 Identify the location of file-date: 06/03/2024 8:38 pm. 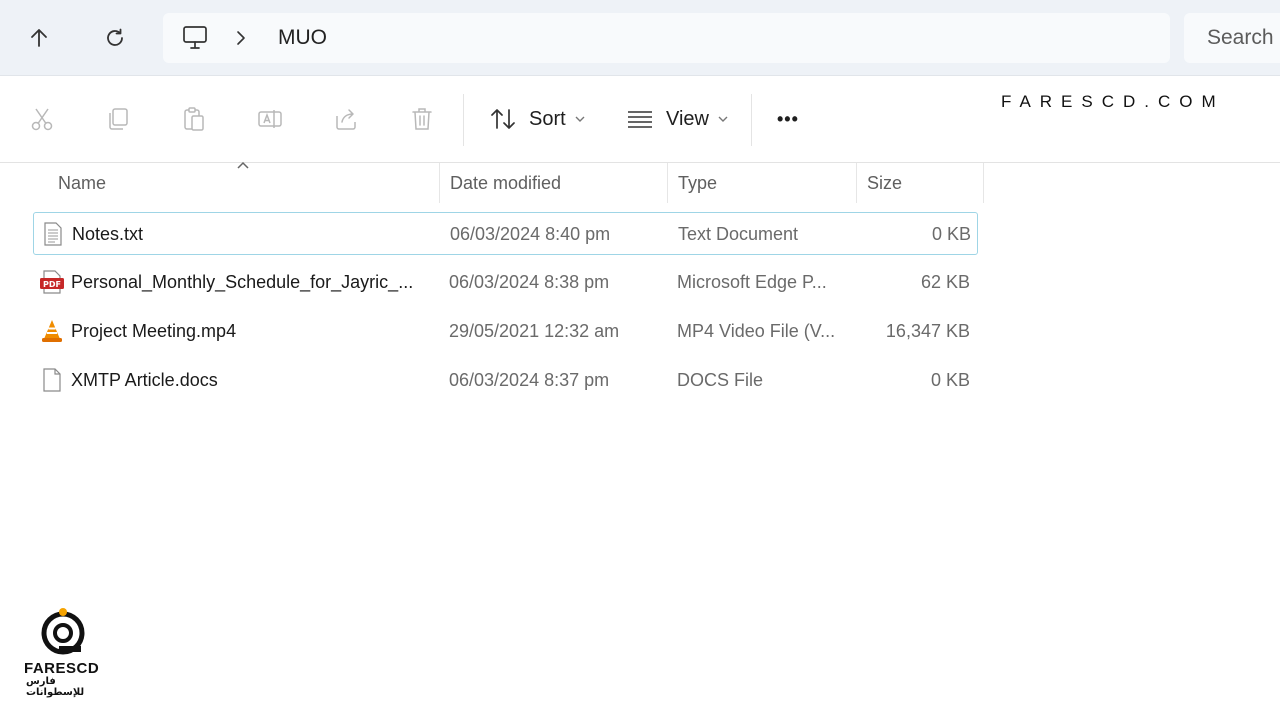
(529, 282).